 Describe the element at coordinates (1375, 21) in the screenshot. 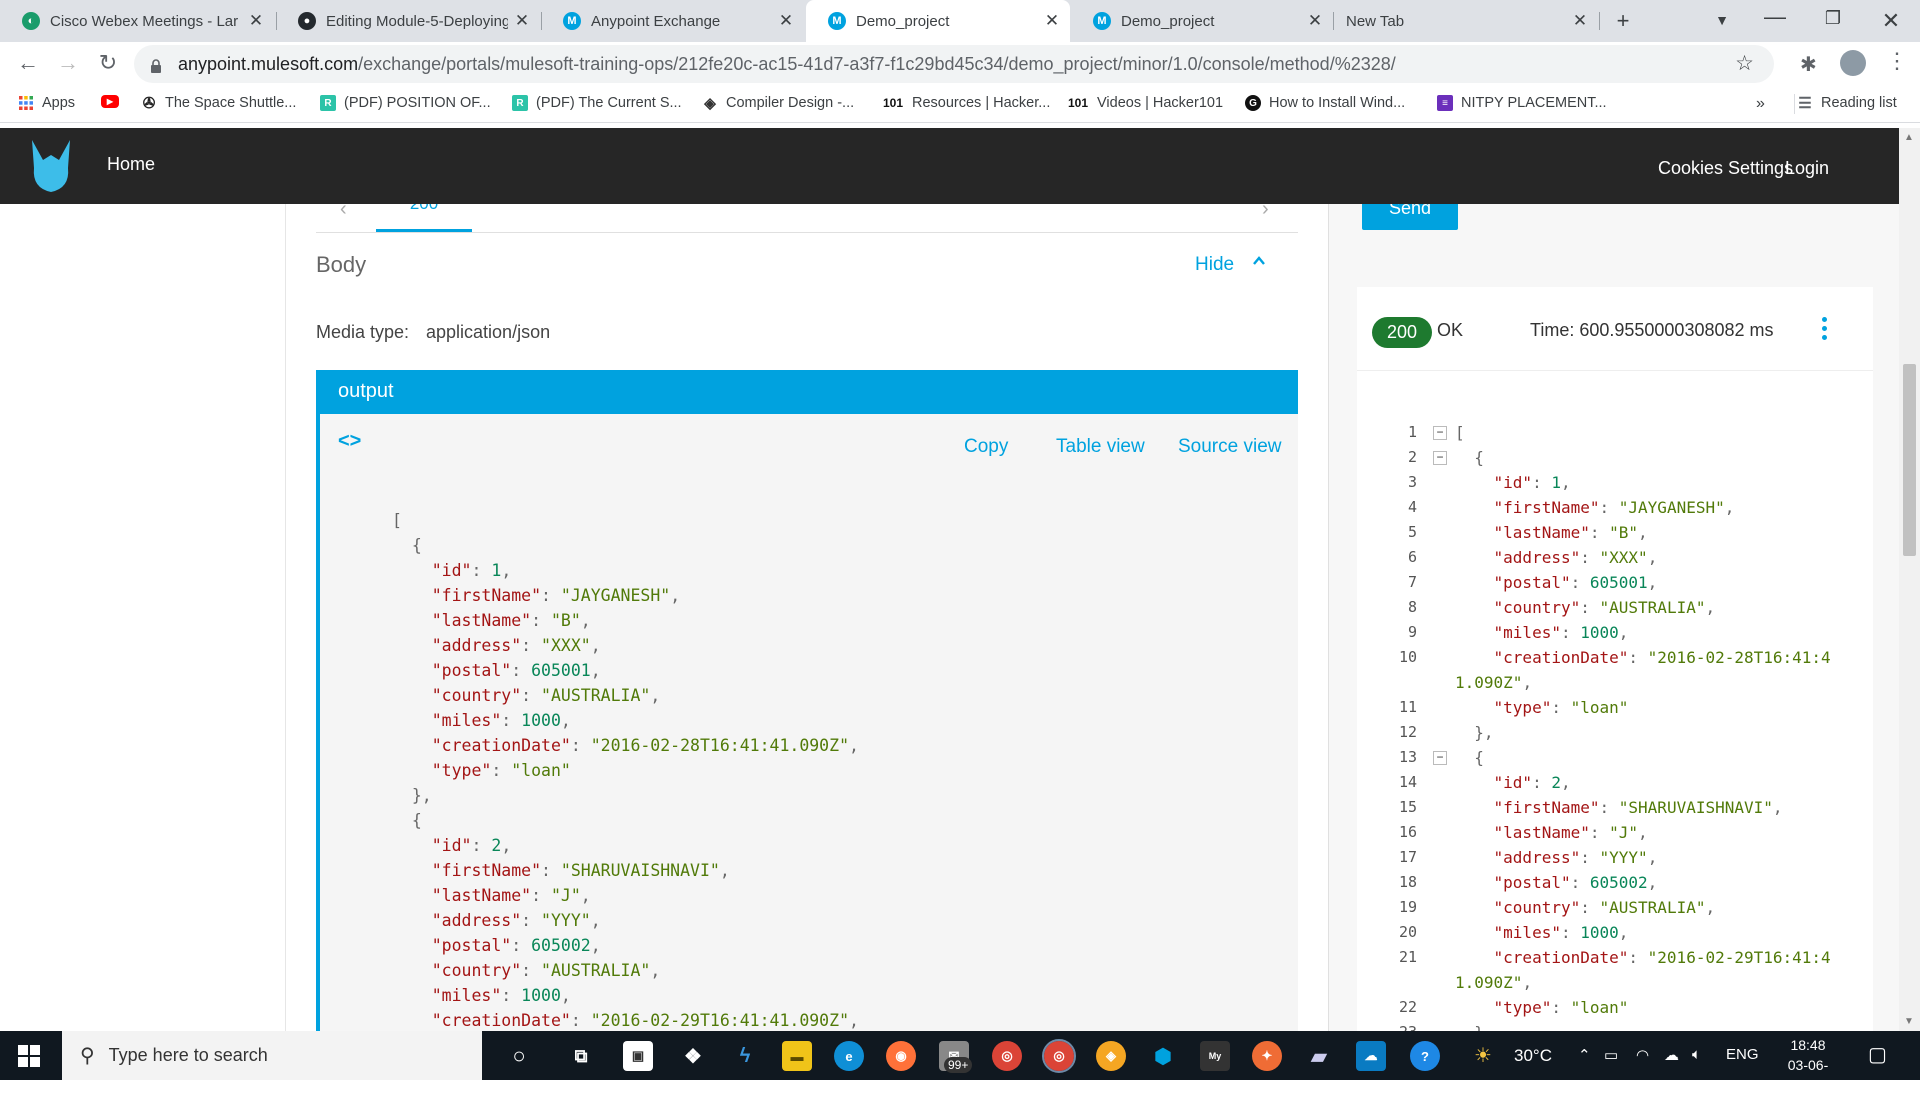

I see `tab-title: New Tab` at that location.